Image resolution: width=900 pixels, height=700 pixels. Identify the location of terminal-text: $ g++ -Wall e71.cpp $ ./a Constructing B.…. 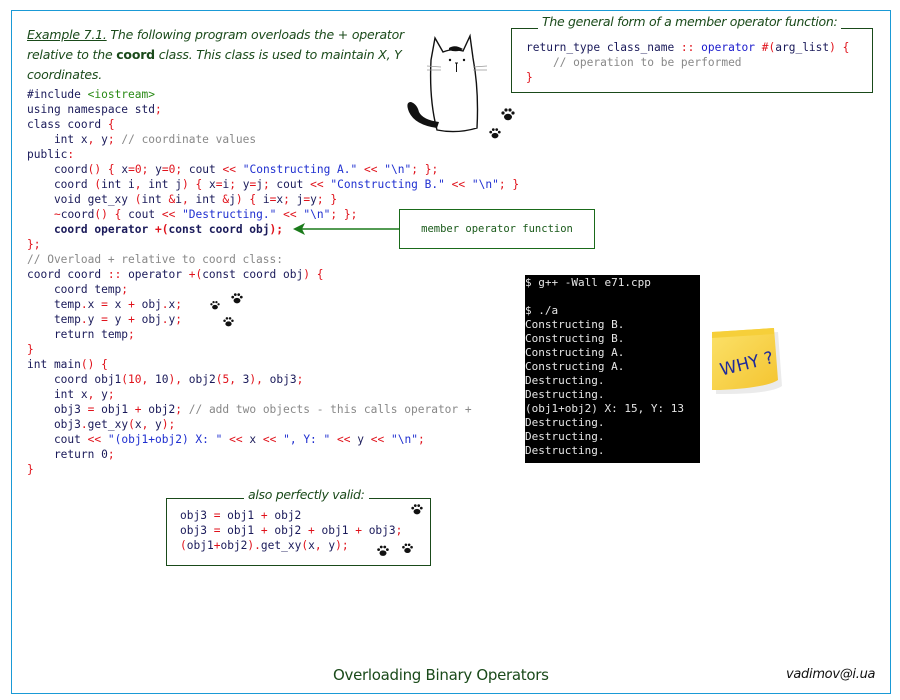
(604, 367).